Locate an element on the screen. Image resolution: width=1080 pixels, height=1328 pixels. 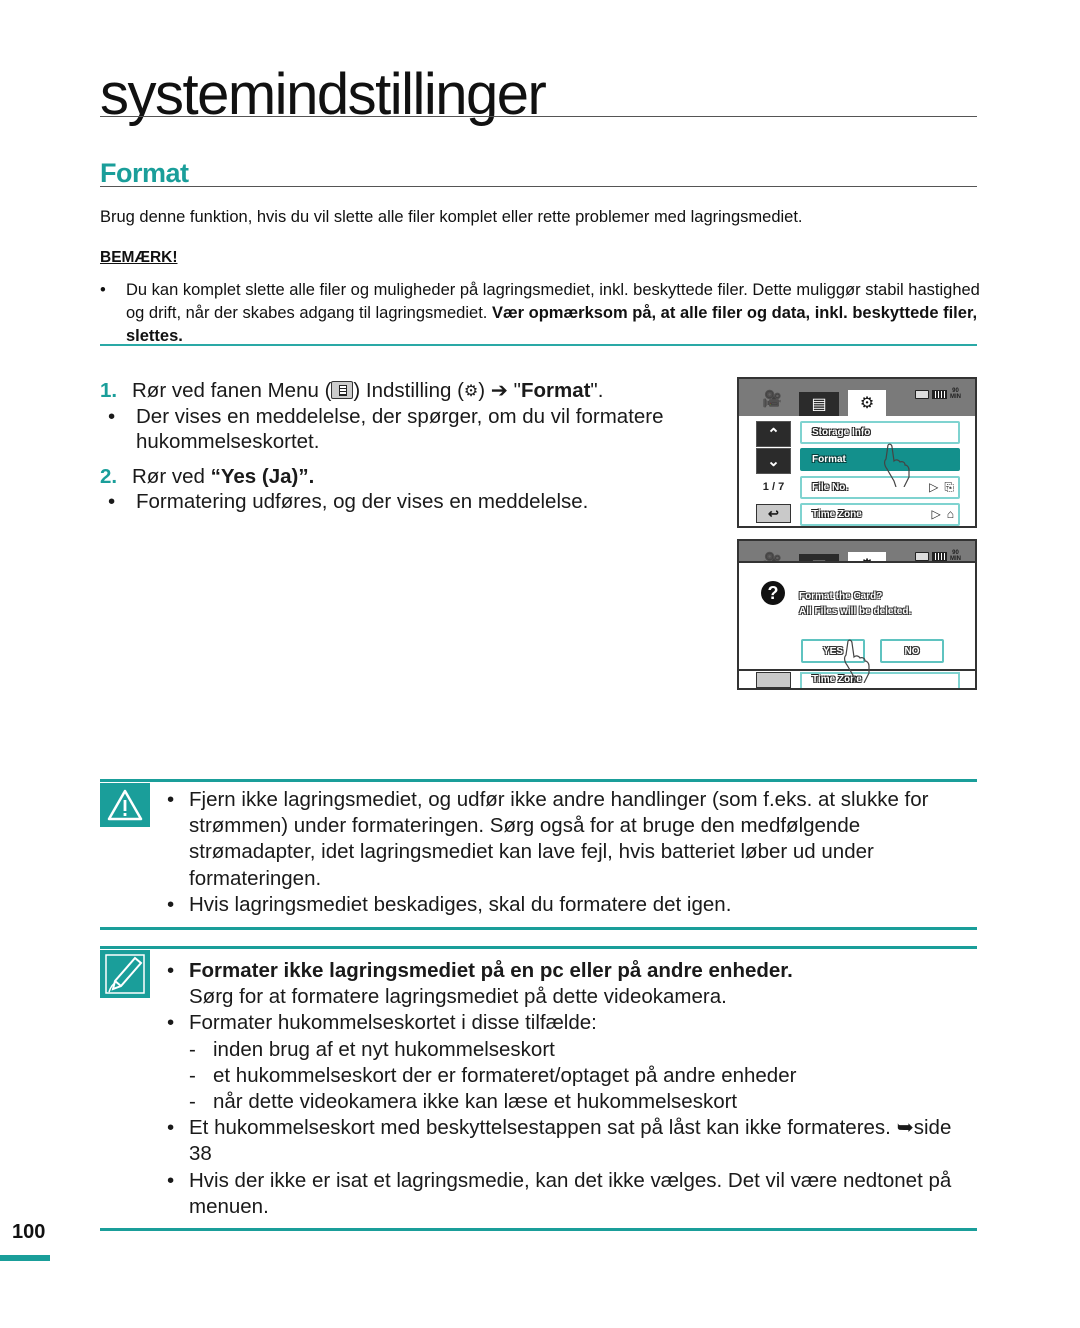
section-rule is located at coordinates (538, 186).